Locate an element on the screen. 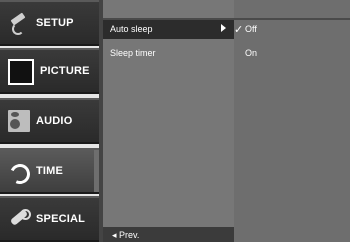  menu-item-time: TIME is located at coordinates (50, 171).